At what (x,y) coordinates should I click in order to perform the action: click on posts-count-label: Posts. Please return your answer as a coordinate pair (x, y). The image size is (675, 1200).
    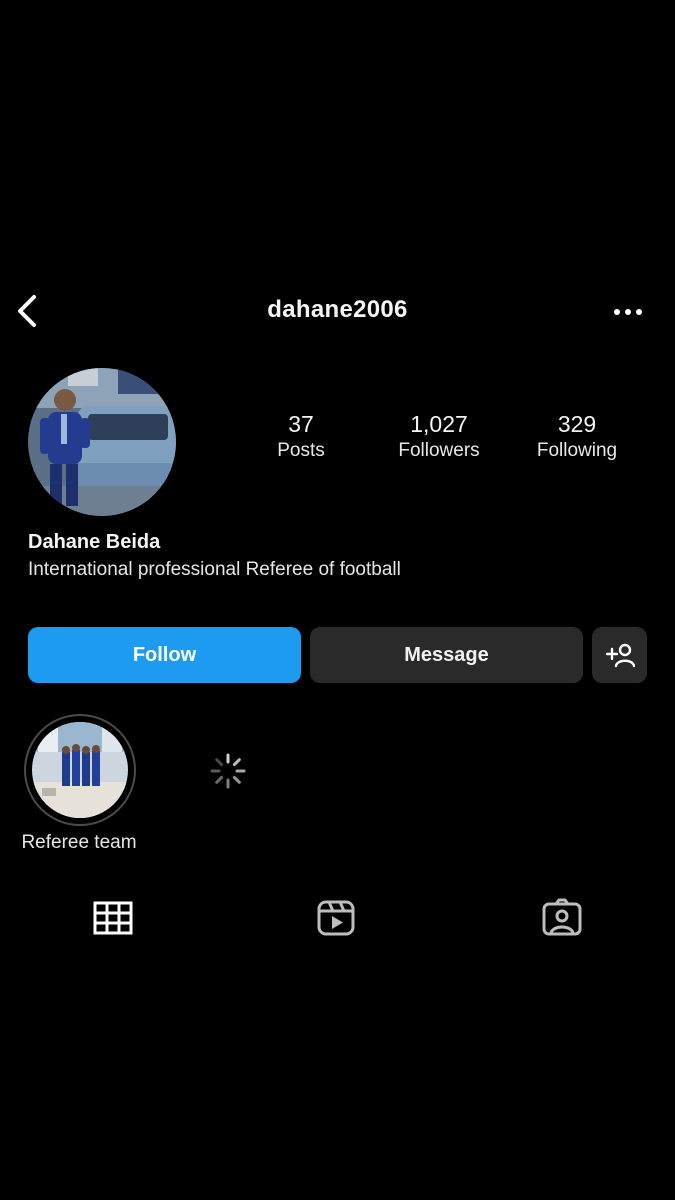
    Looking at the image, I should click on (301, 450).